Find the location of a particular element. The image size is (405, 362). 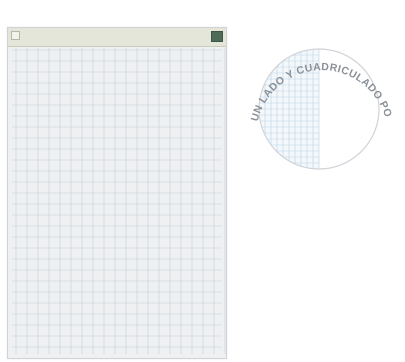

corner-tab-icon is located at coordinates (15, 35).